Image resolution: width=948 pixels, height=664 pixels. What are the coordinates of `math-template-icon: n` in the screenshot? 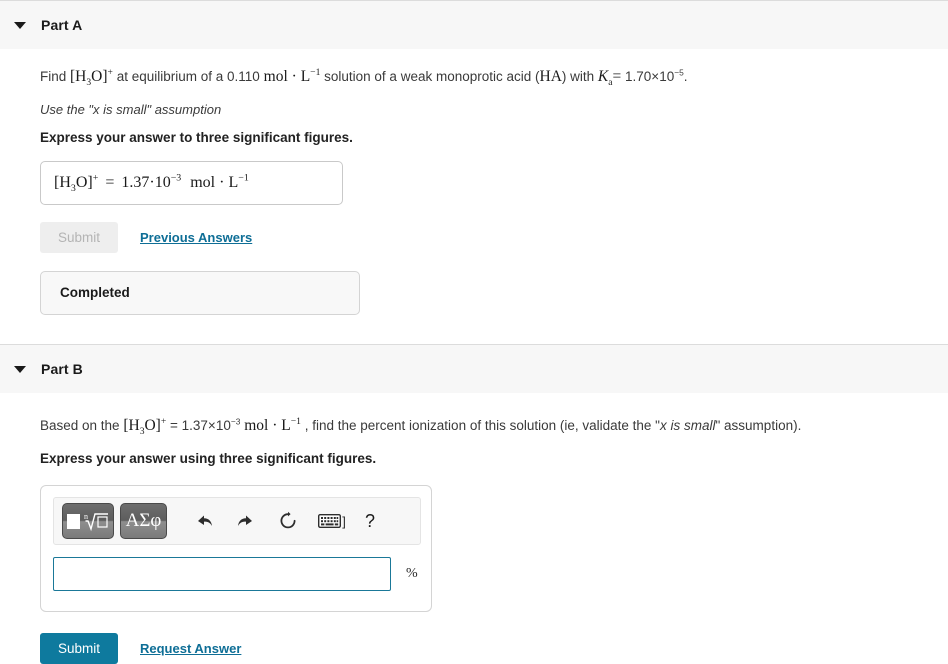 It's located at (88, 521).